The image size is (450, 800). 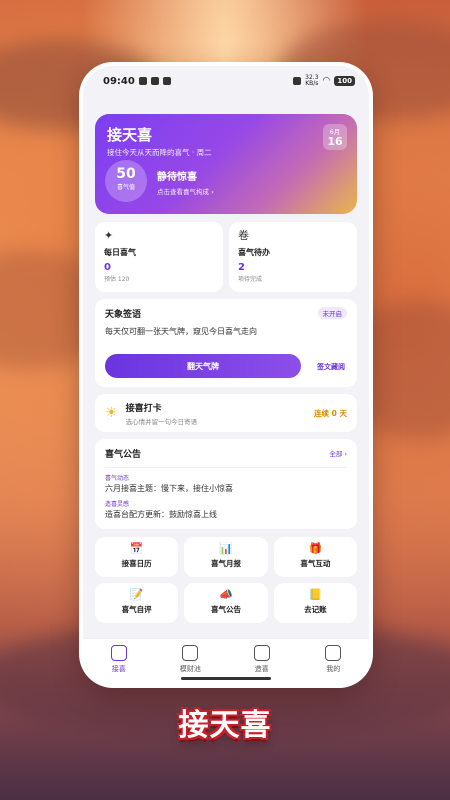 What do you see at coordinates (107, 267) in the screenshot?
I see `daily-luck-value: 0` at bounding box center [107, 267].